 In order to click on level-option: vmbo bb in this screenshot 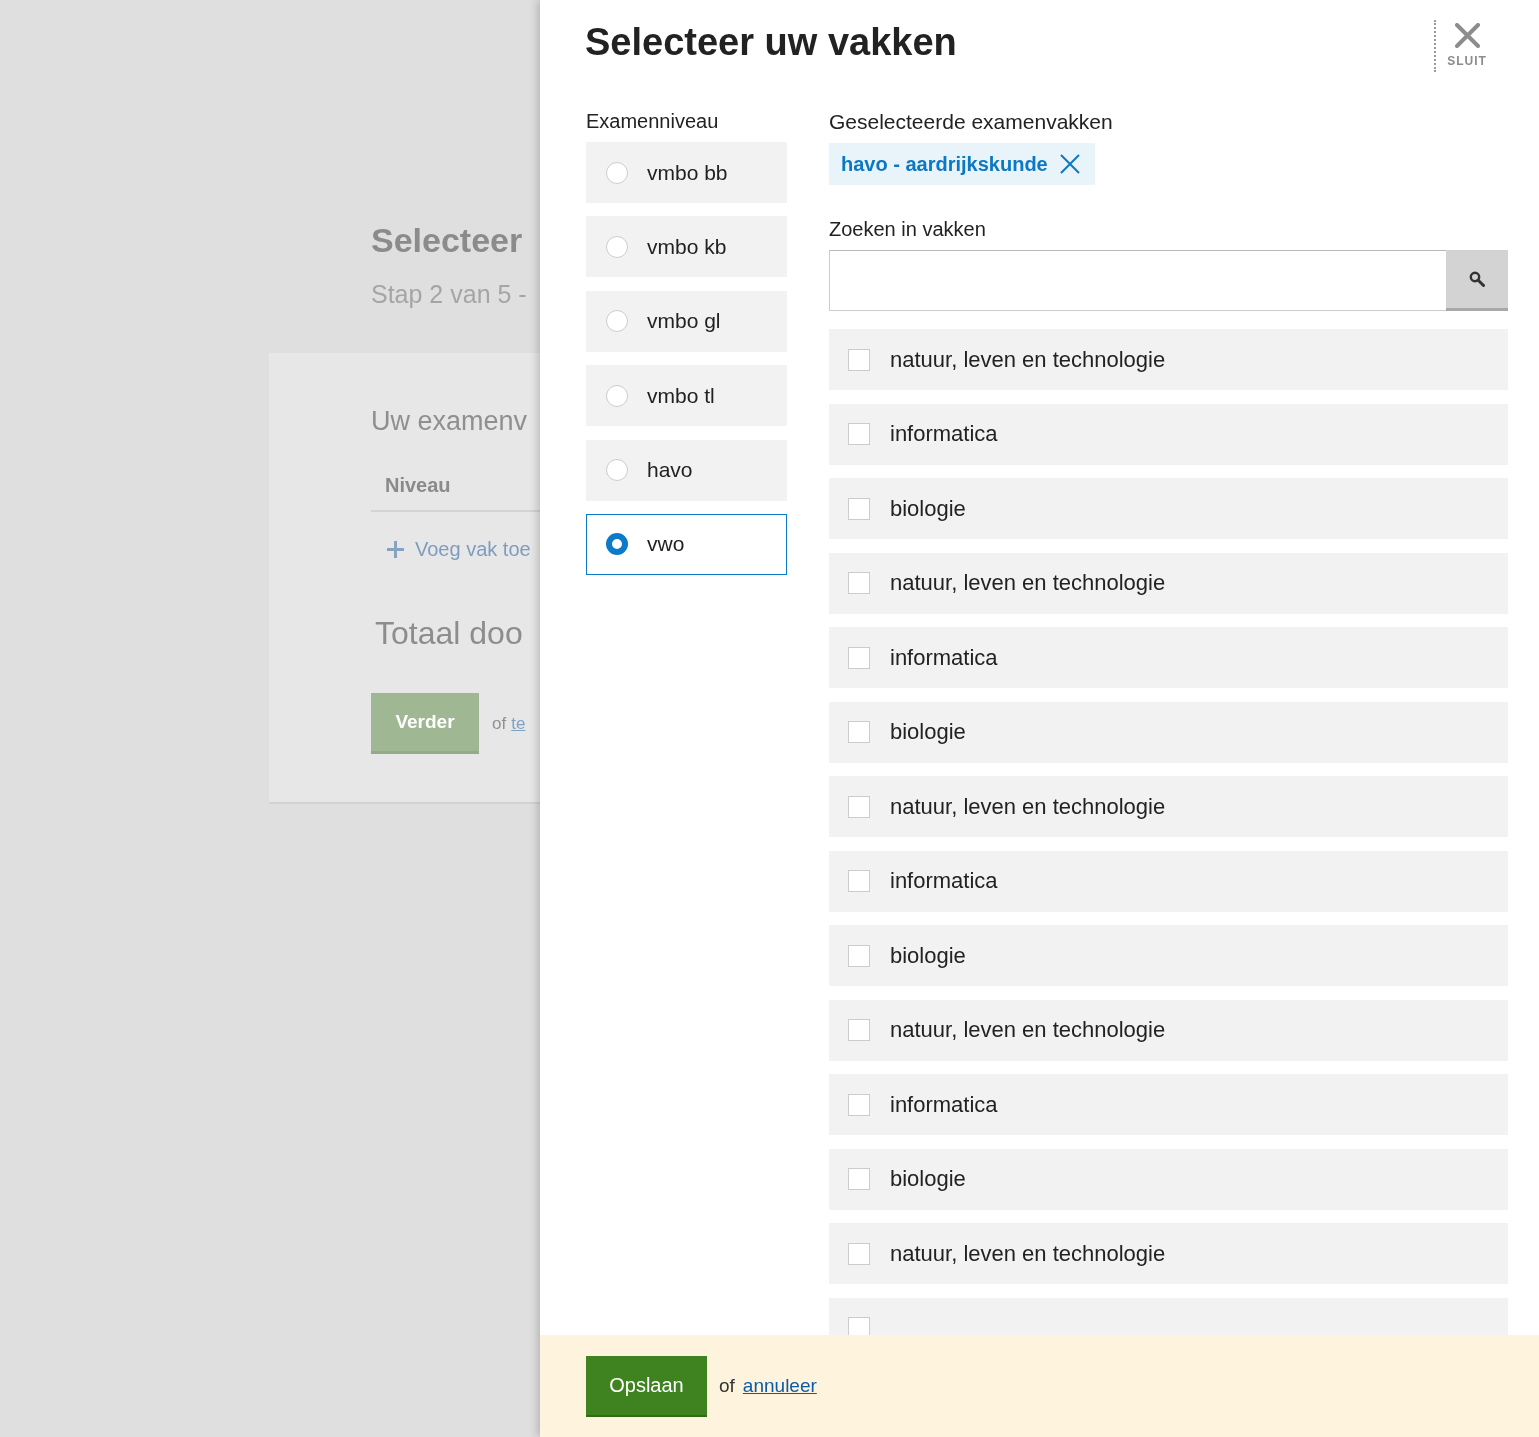, I will do `click(686, 172)`.